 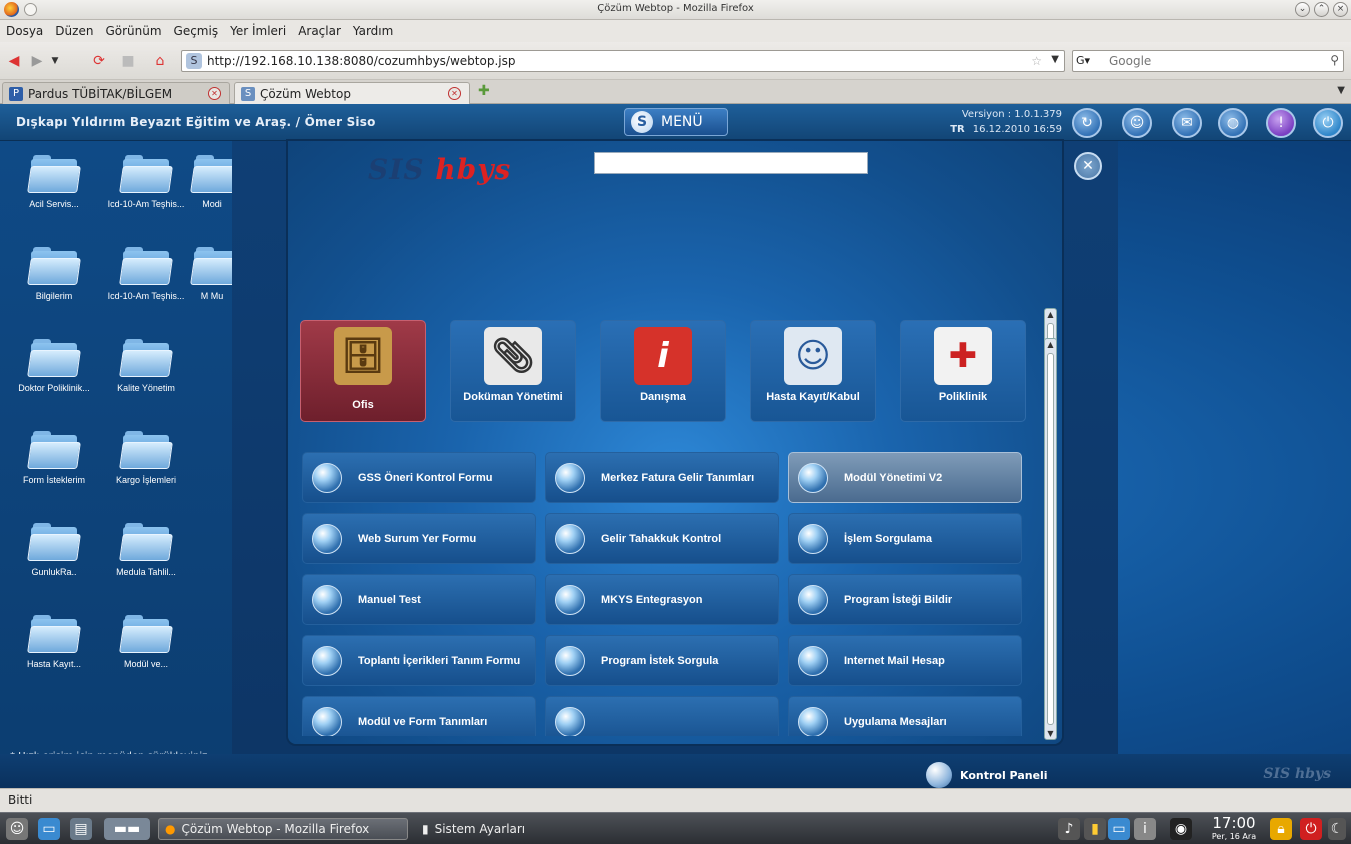 I want to click on url-dropdown-icon: ▼, so click(x=1055, y=59).